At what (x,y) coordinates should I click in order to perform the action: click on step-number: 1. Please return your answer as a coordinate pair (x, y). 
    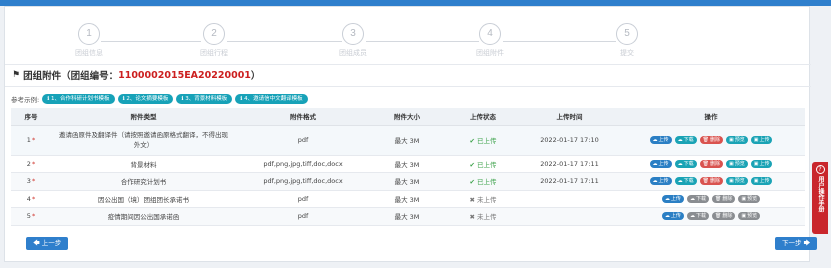
    Looking at the image, I should click on (89, 34).